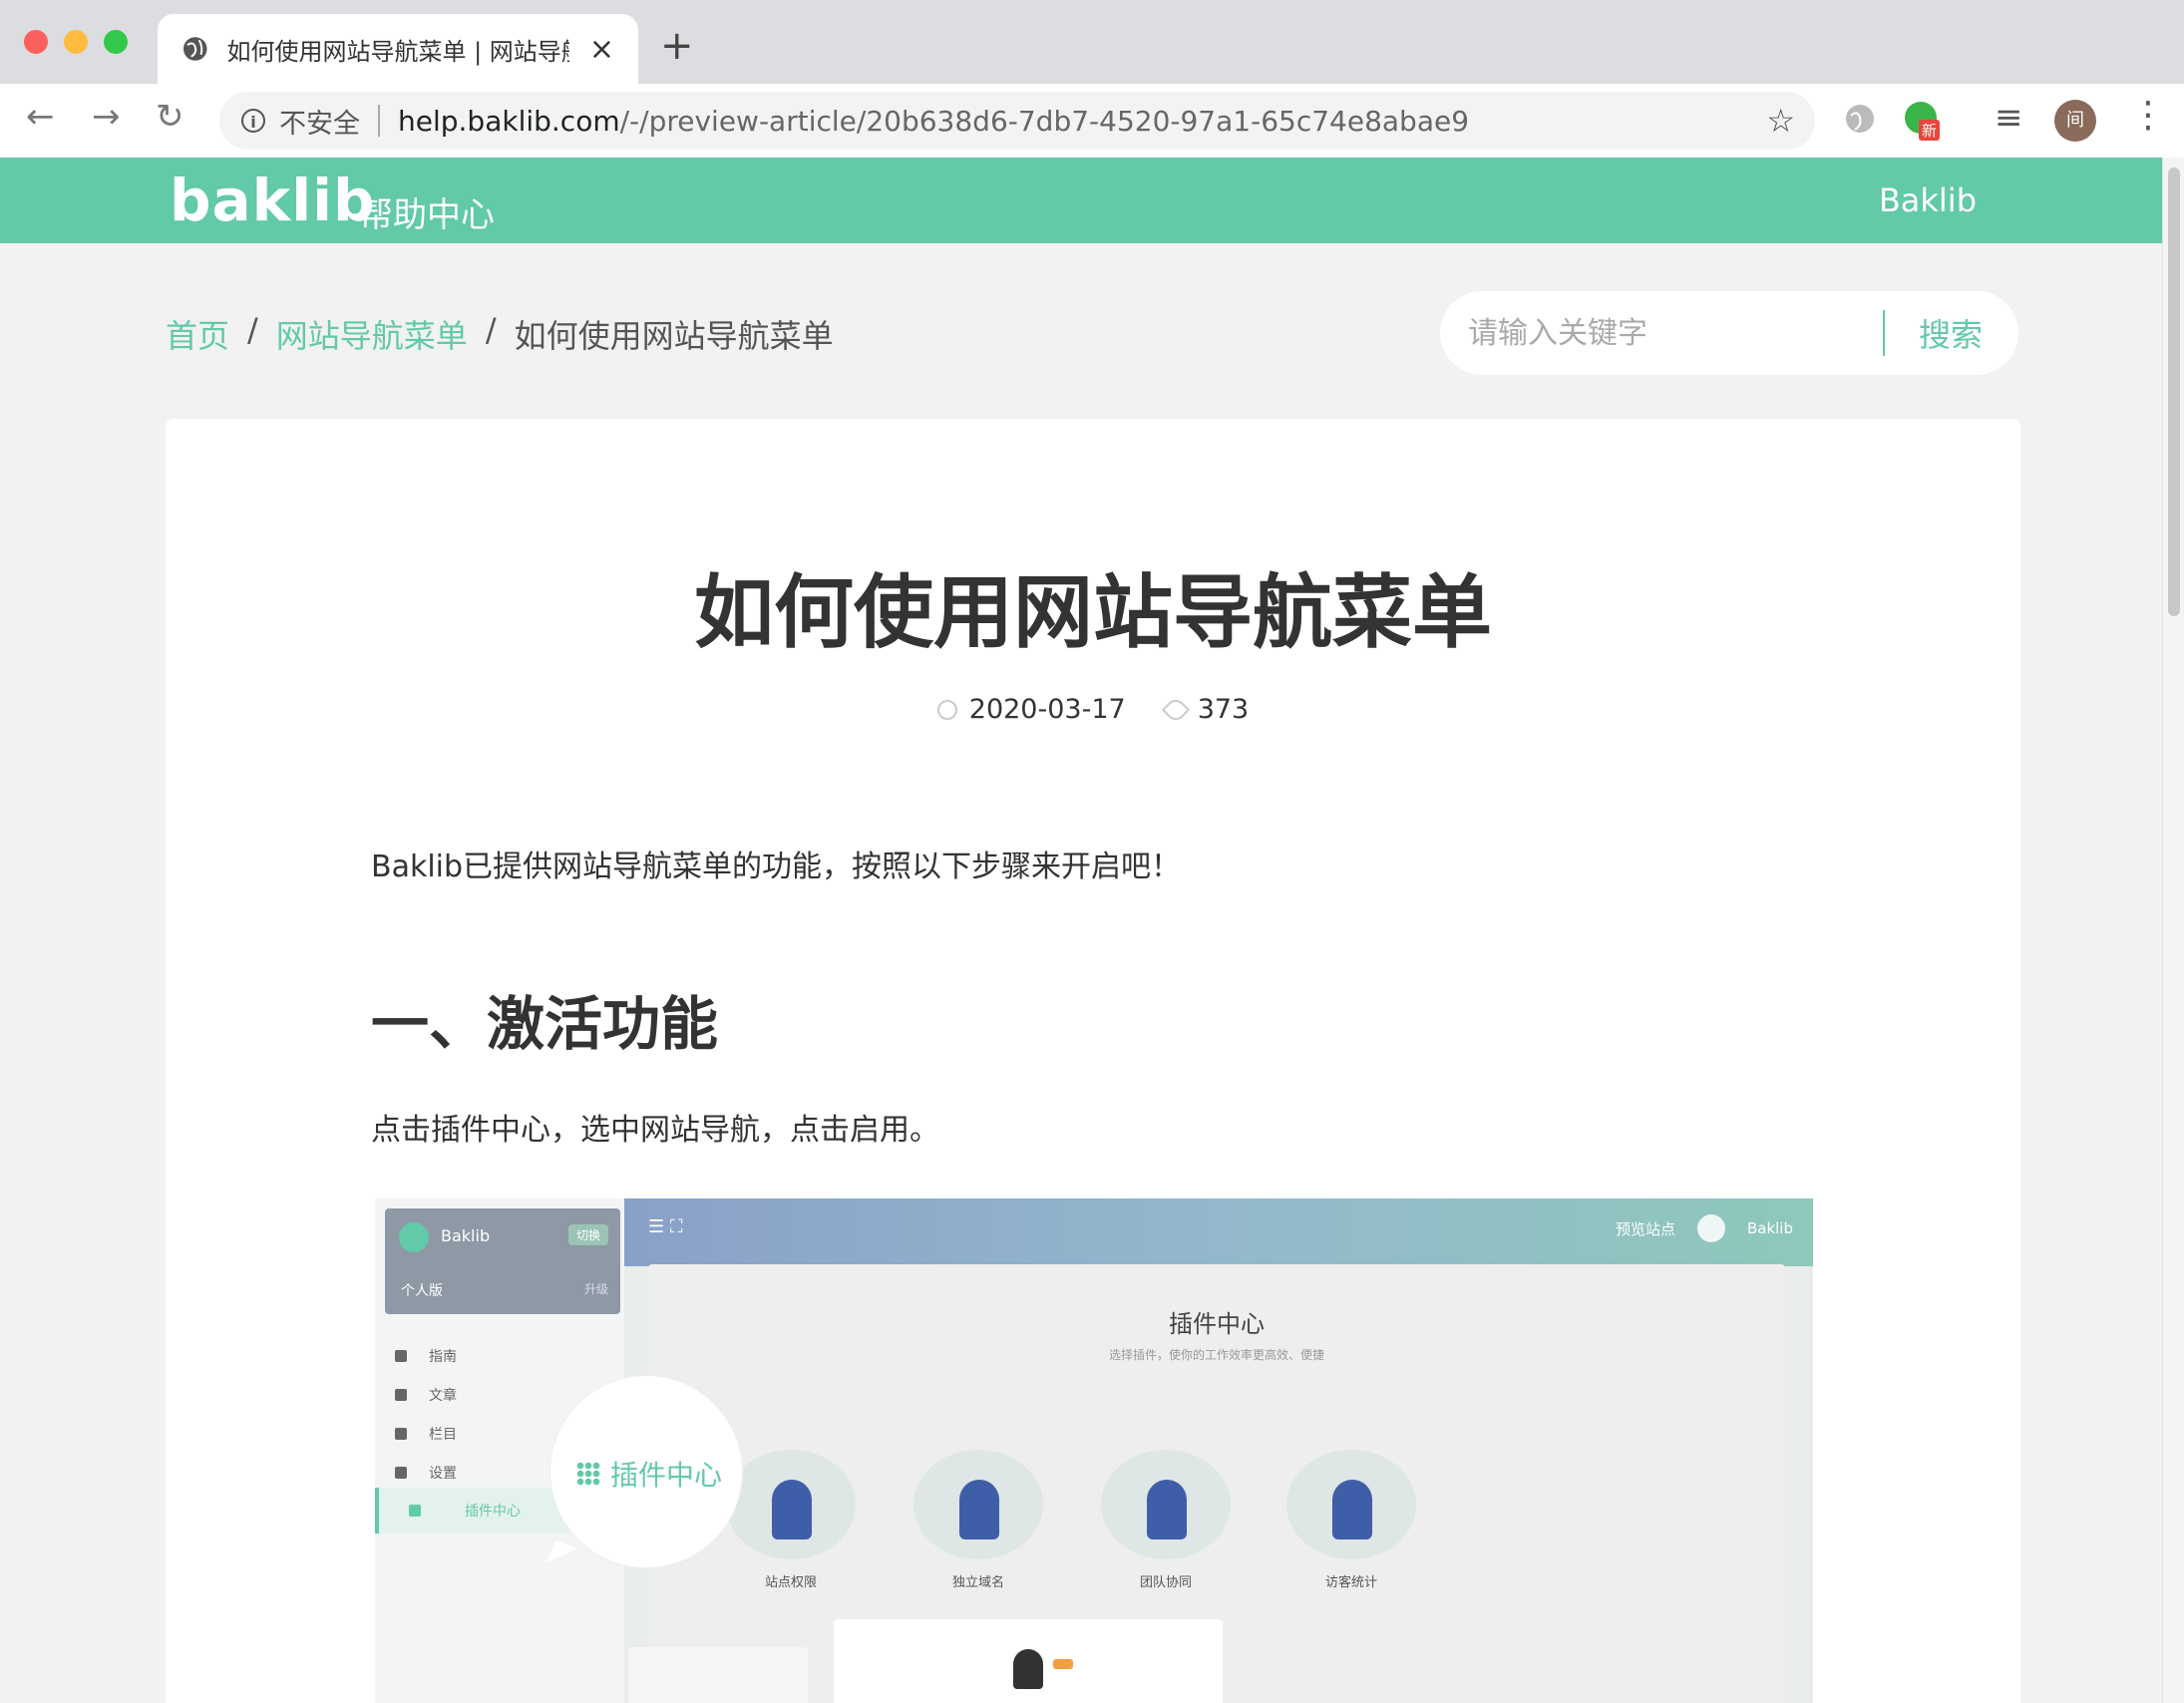  Describe the element at coordinates (401, 1434) in the screenshot. I see `column-icon` at that location.